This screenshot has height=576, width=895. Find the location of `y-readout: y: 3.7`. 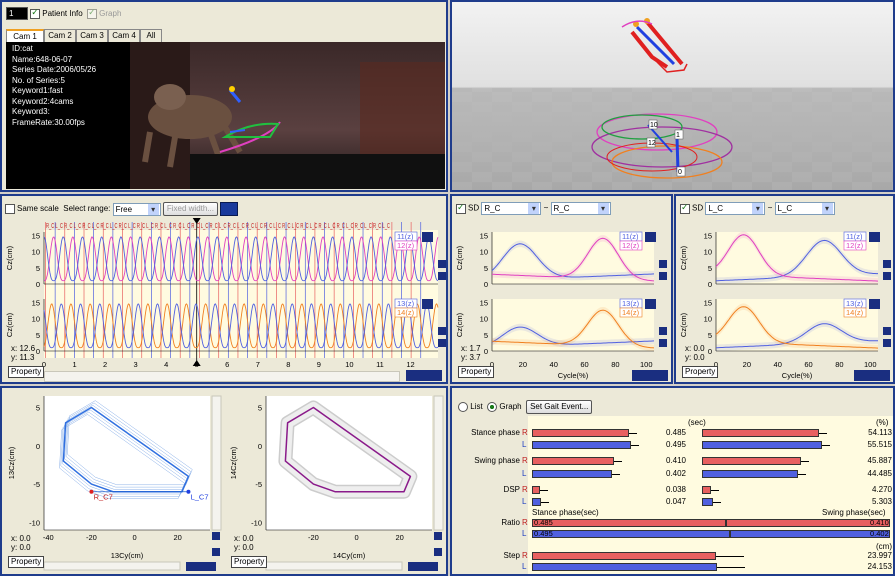

y-readout: y: 3.7 is located at coordinates (471, 357).